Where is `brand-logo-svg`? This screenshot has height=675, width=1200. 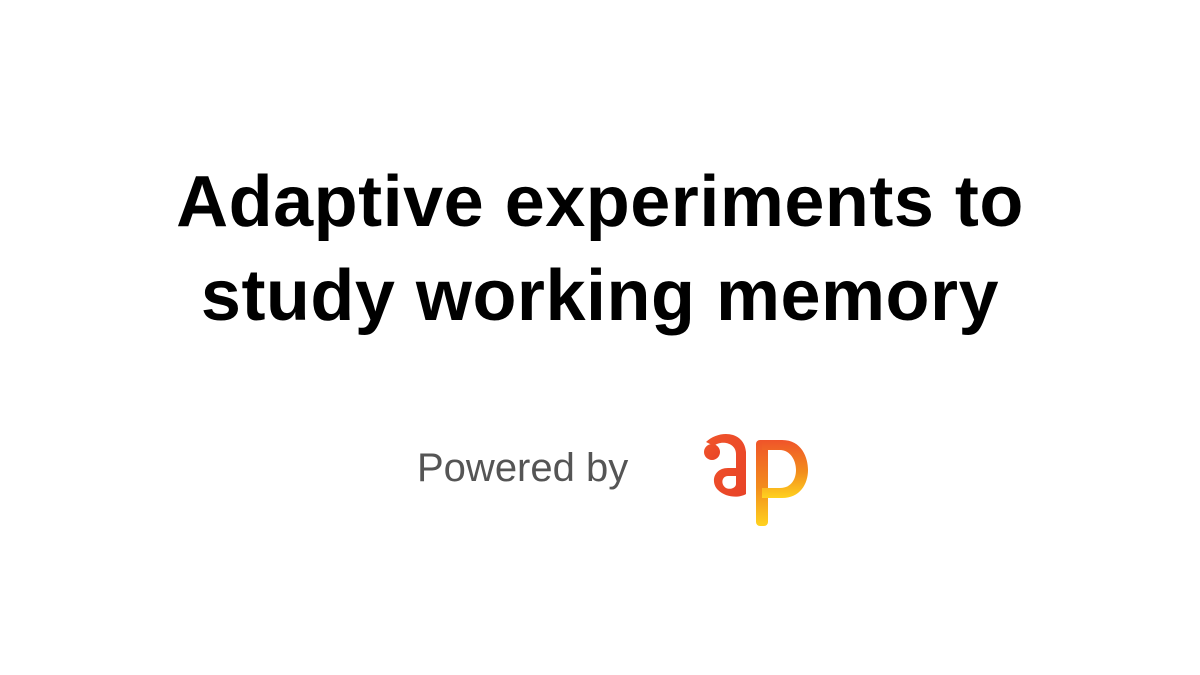
brand-logo-svg is located at coordinates (756, 479).